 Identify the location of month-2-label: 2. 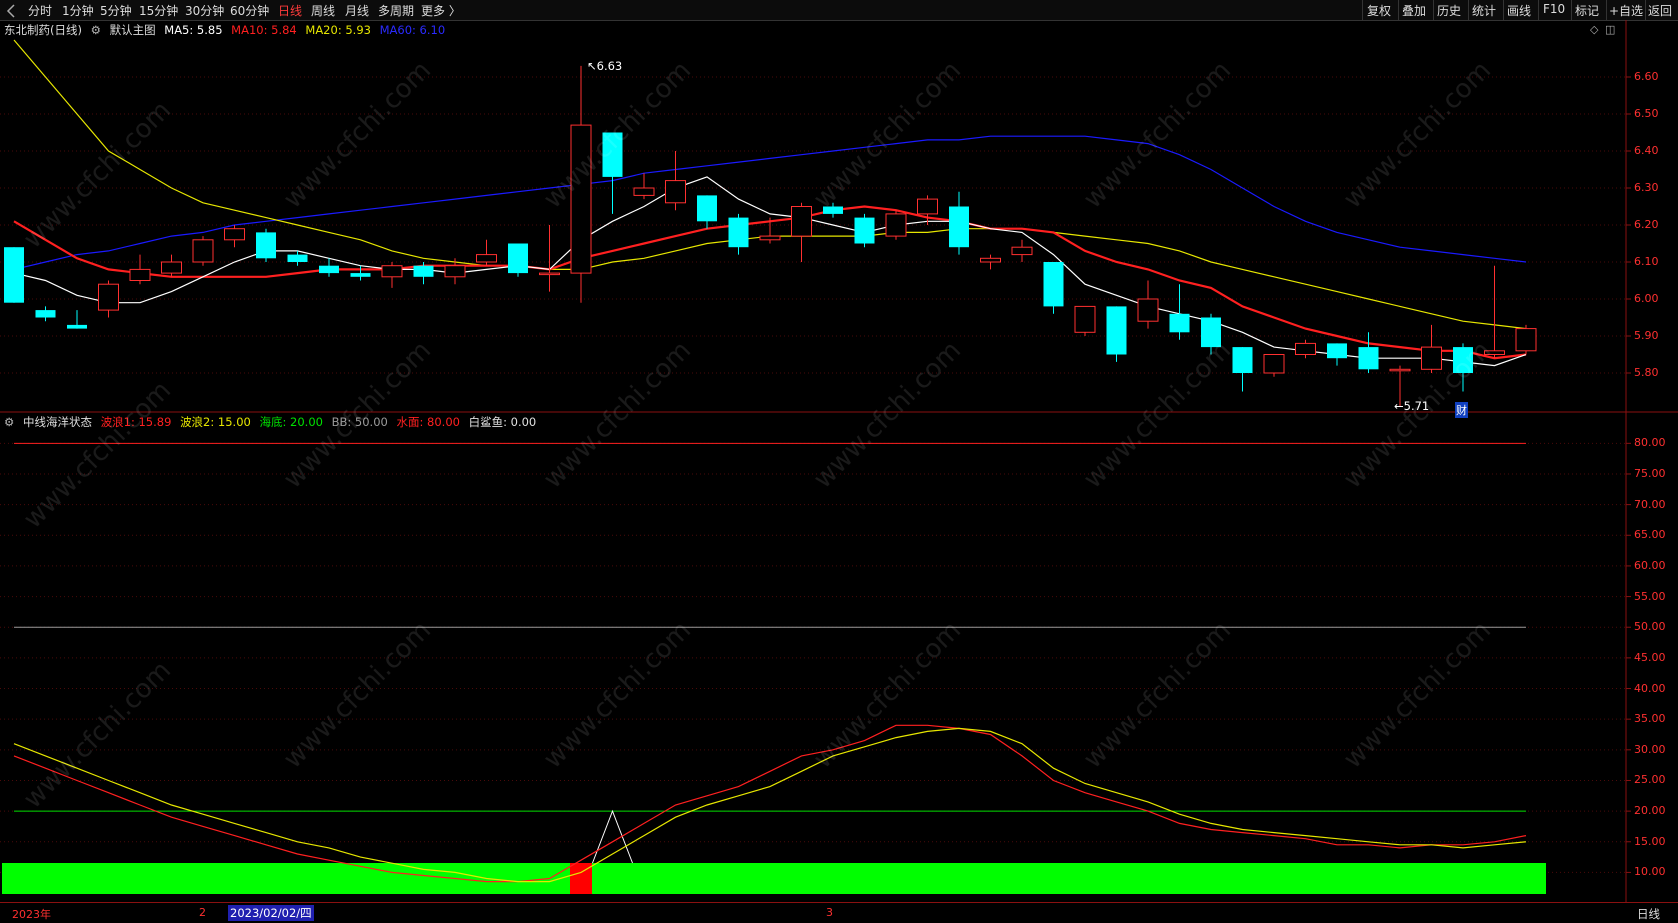
(202, 912).